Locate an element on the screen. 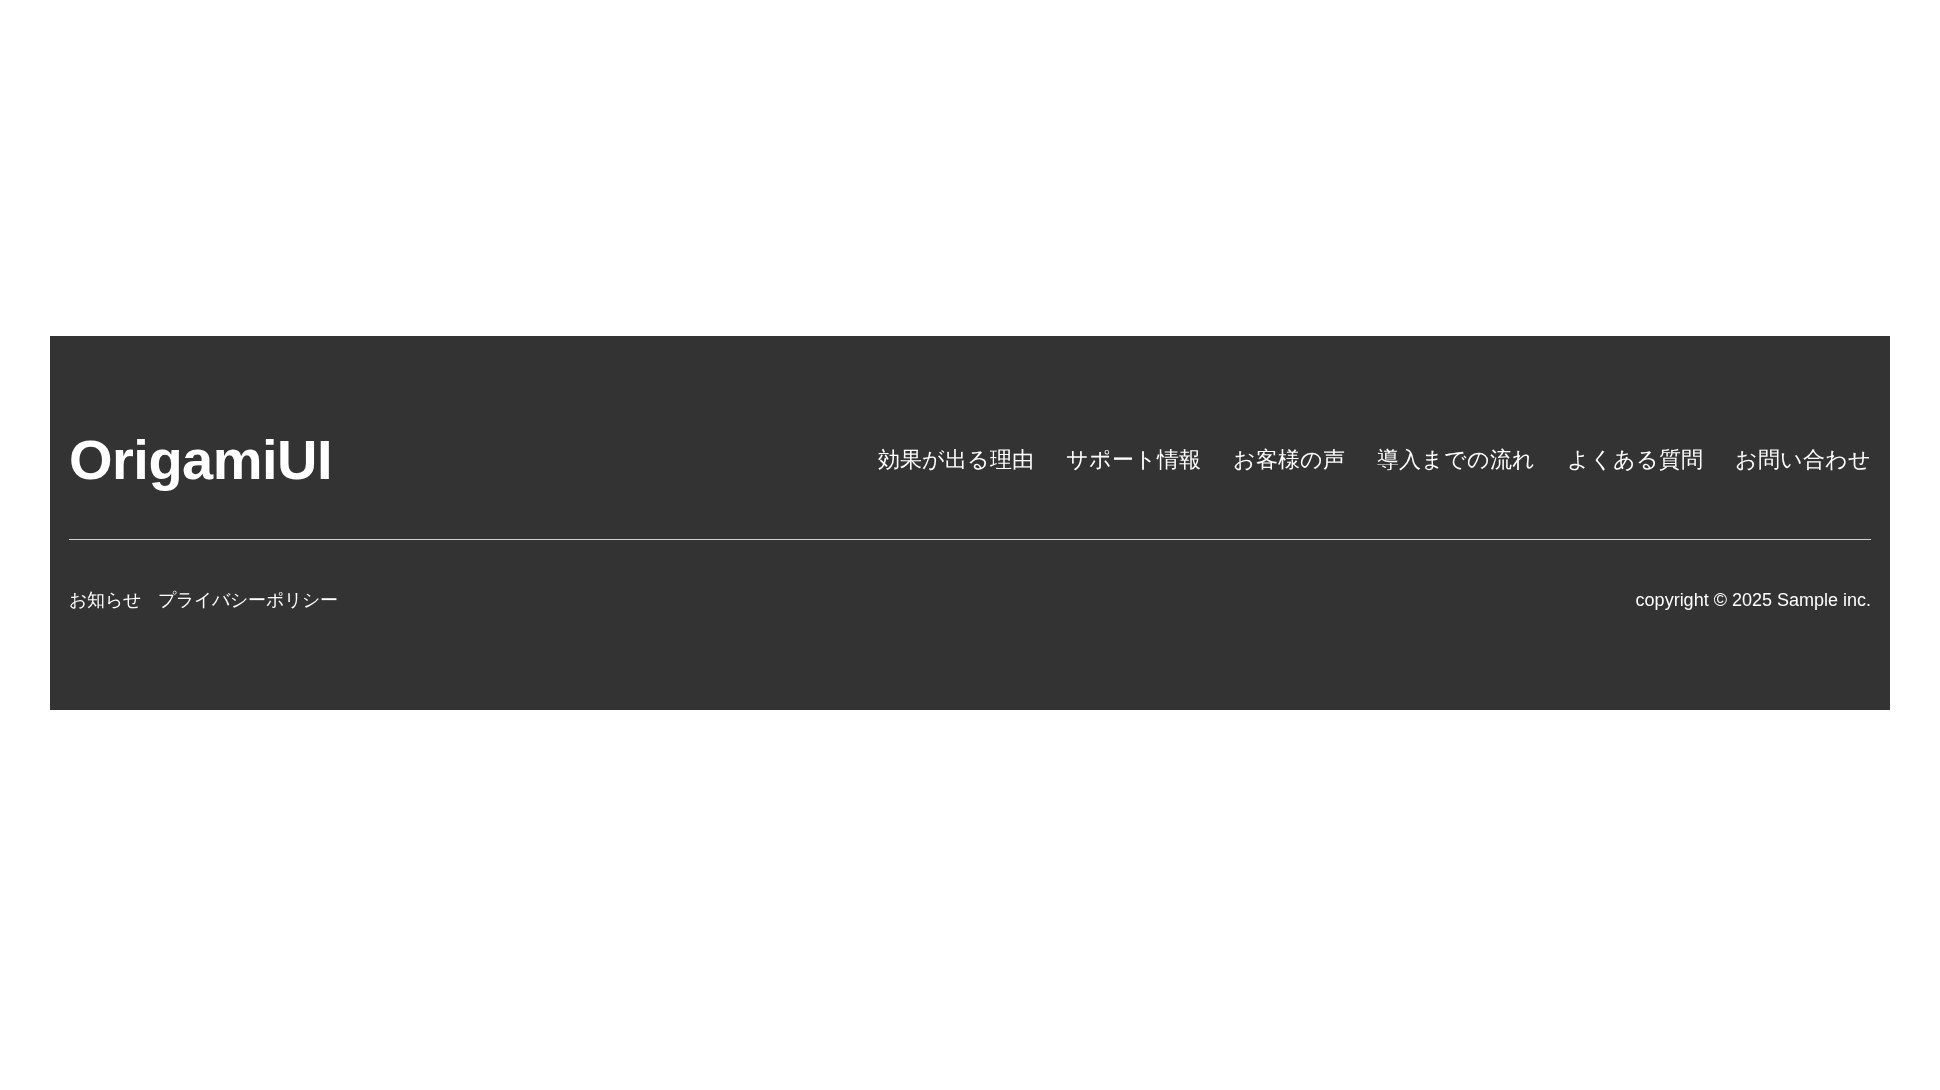  footer-link: お知らせ is located at coordinates (105, 600).